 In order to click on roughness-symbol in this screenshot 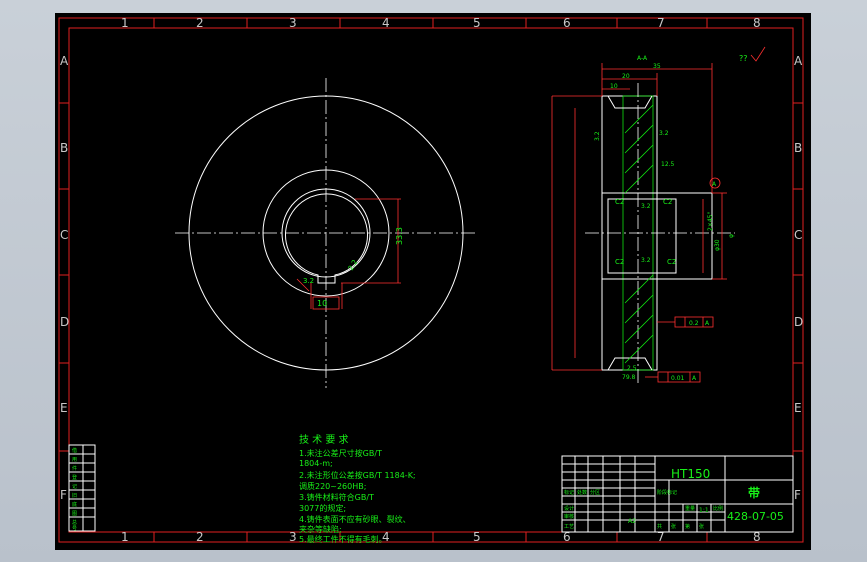, I will do `click(758, 54)`.